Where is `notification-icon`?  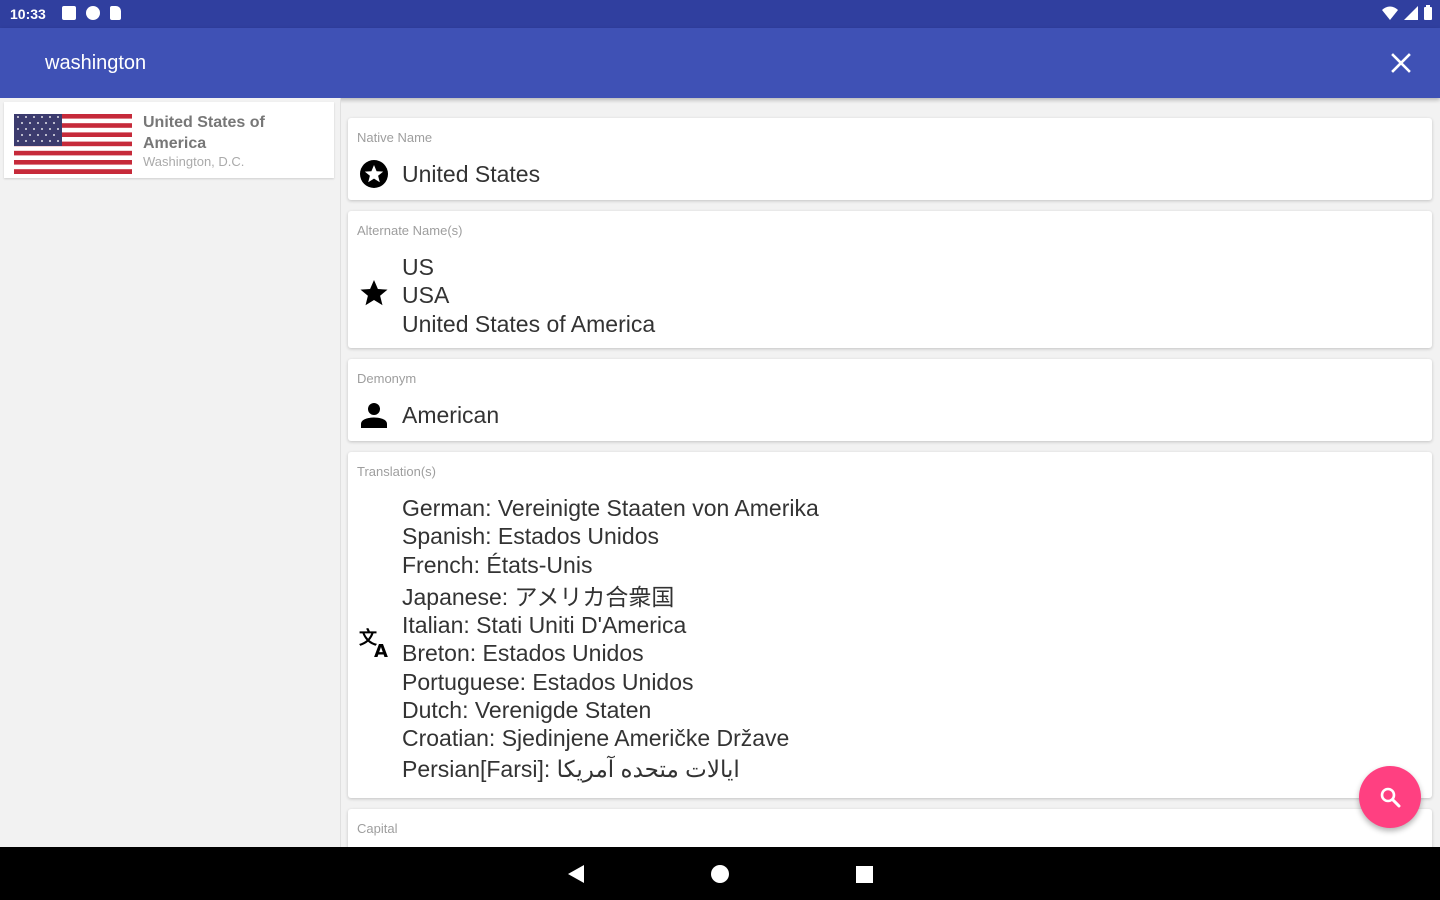 notification-icon is located at coordinates (69, 13).